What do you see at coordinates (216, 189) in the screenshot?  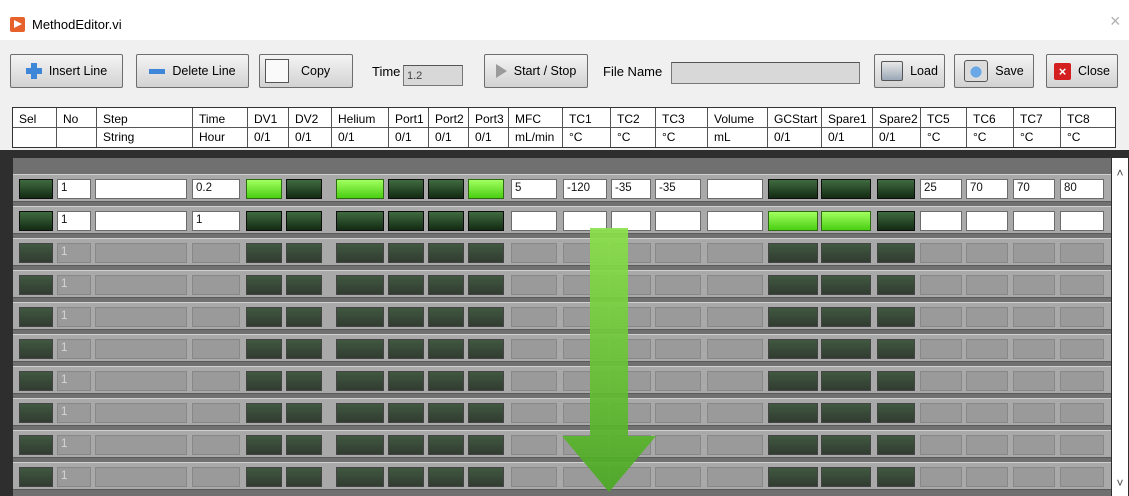 I see `field-time: 0.2` at bounding box center [216, 189].